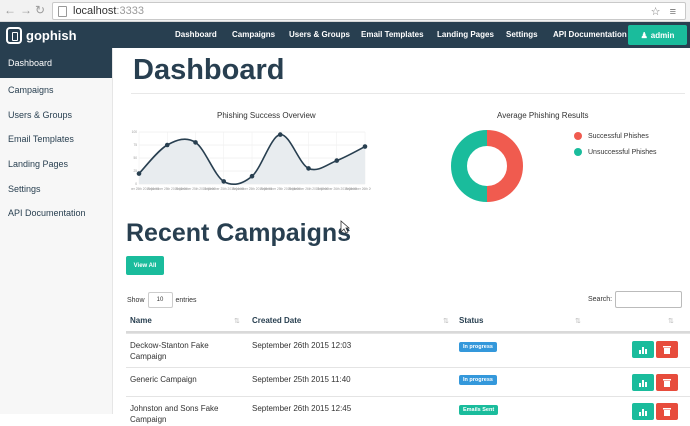 The image size is (690, 426). I want to click on legend-successful: Successful Phishes, so click(611, 136).